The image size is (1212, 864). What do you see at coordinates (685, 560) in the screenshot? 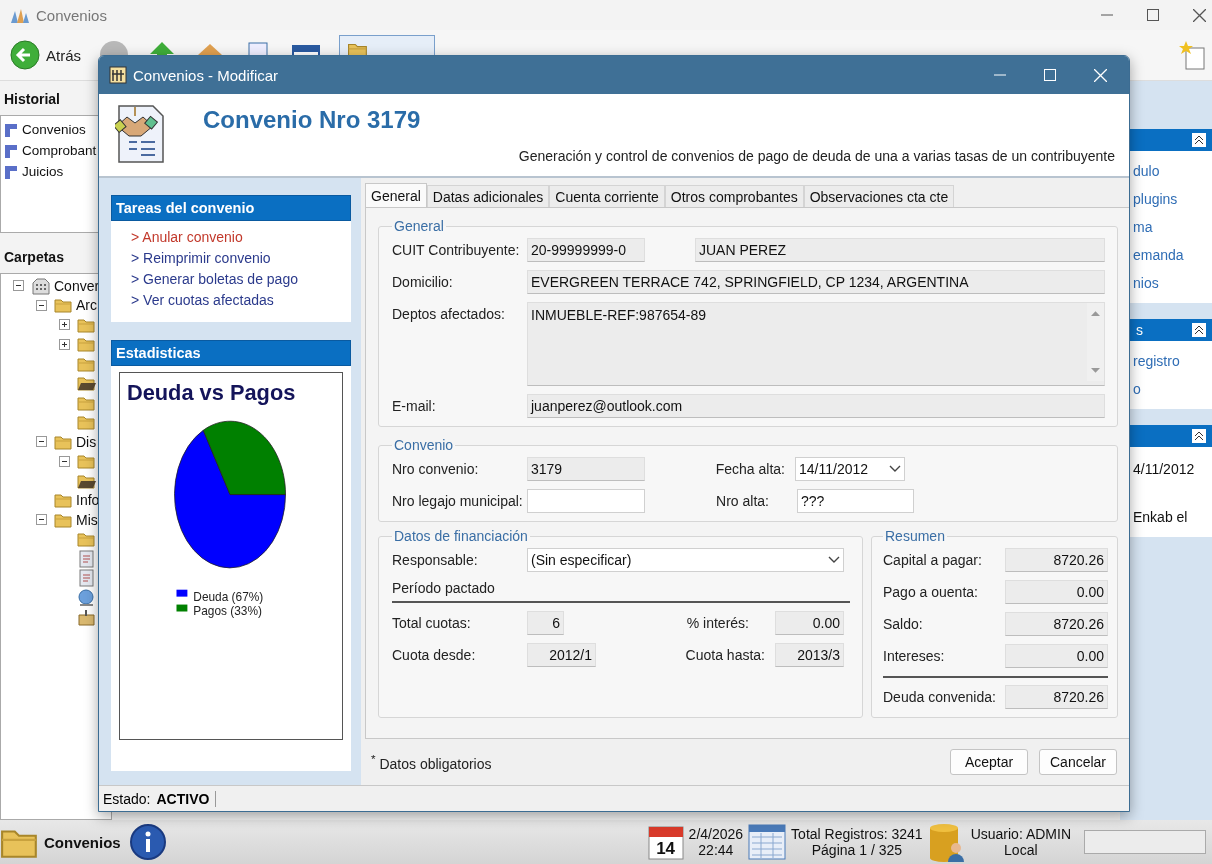
I see `dropdown: (Sin especificar)` at bounding box center [685, 560].